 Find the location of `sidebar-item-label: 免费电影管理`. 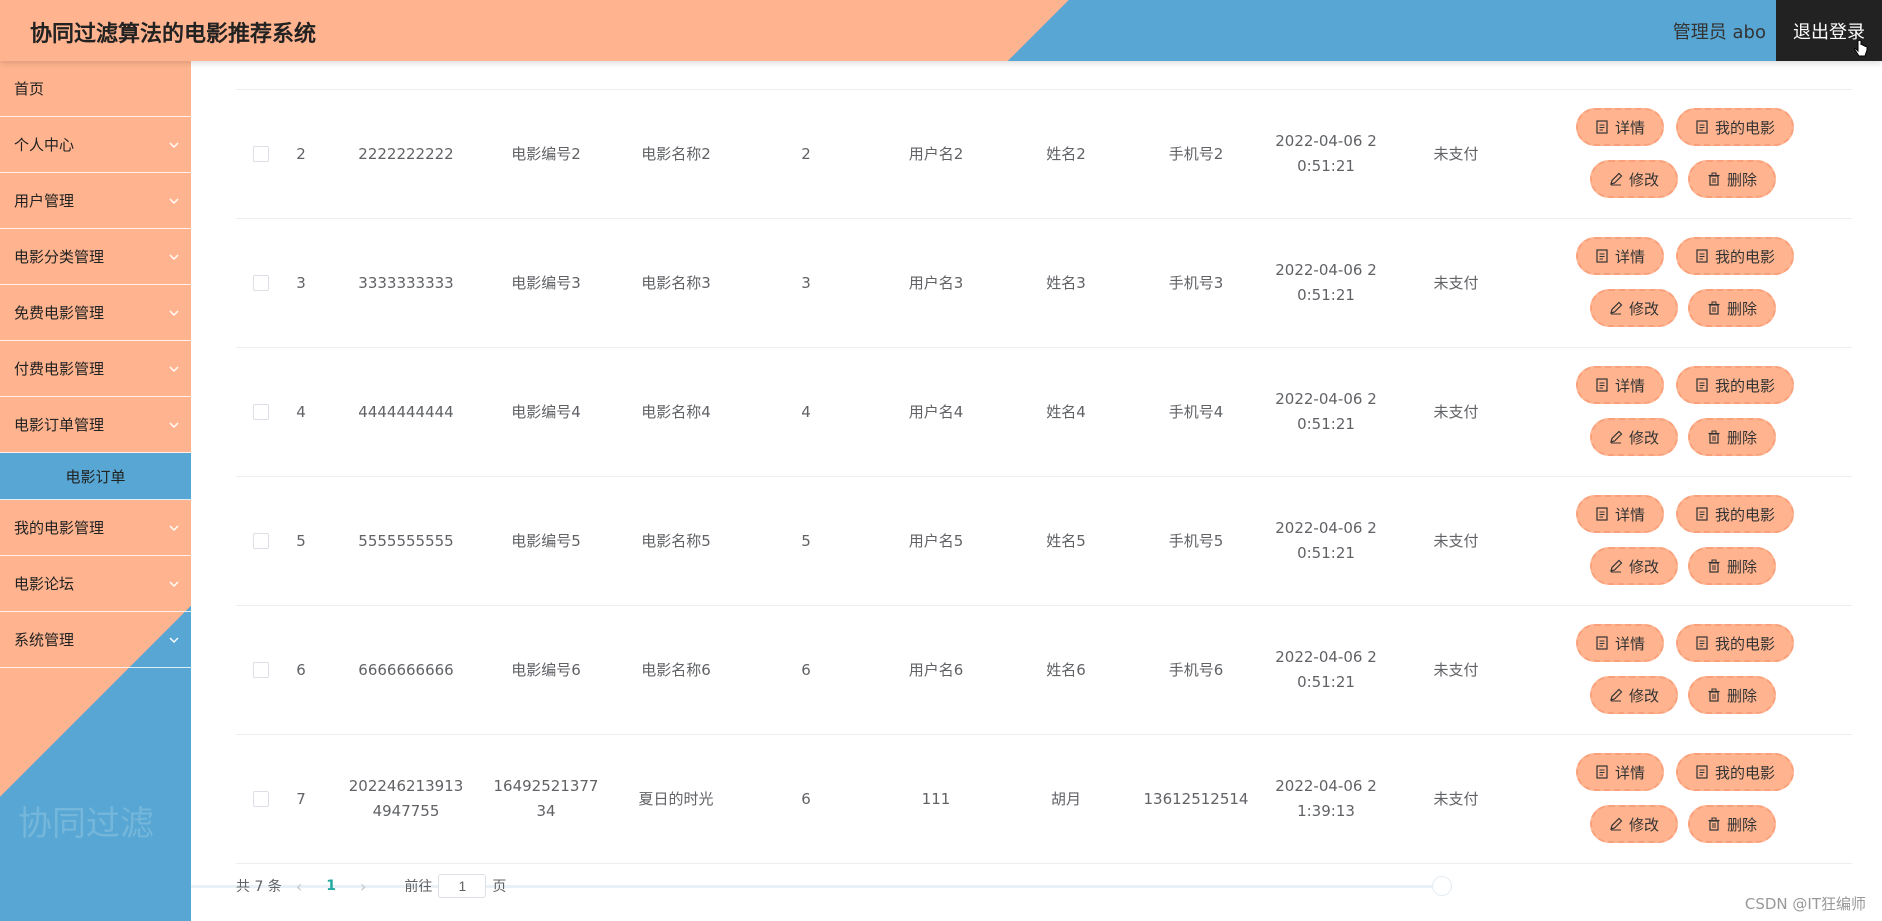

sidebar-item-label: 免费电影管理 is located at coordinates (59, 313).